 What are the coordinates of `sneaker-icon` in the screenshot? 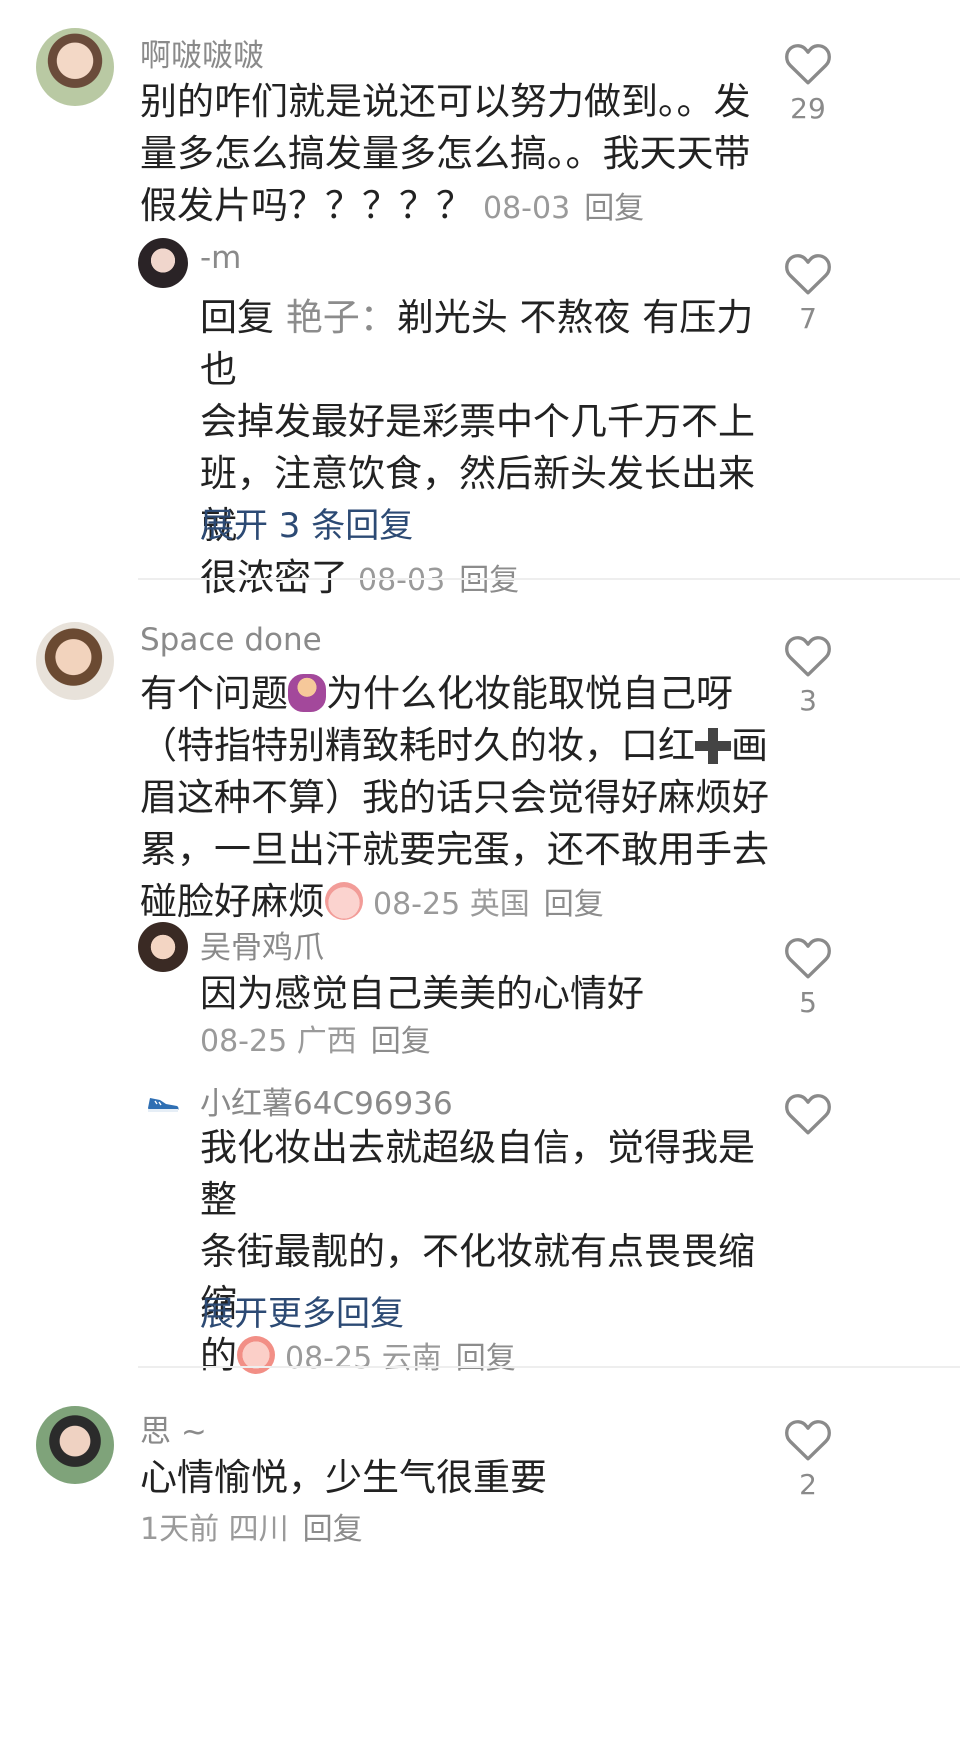 It's located at (163, 1105).